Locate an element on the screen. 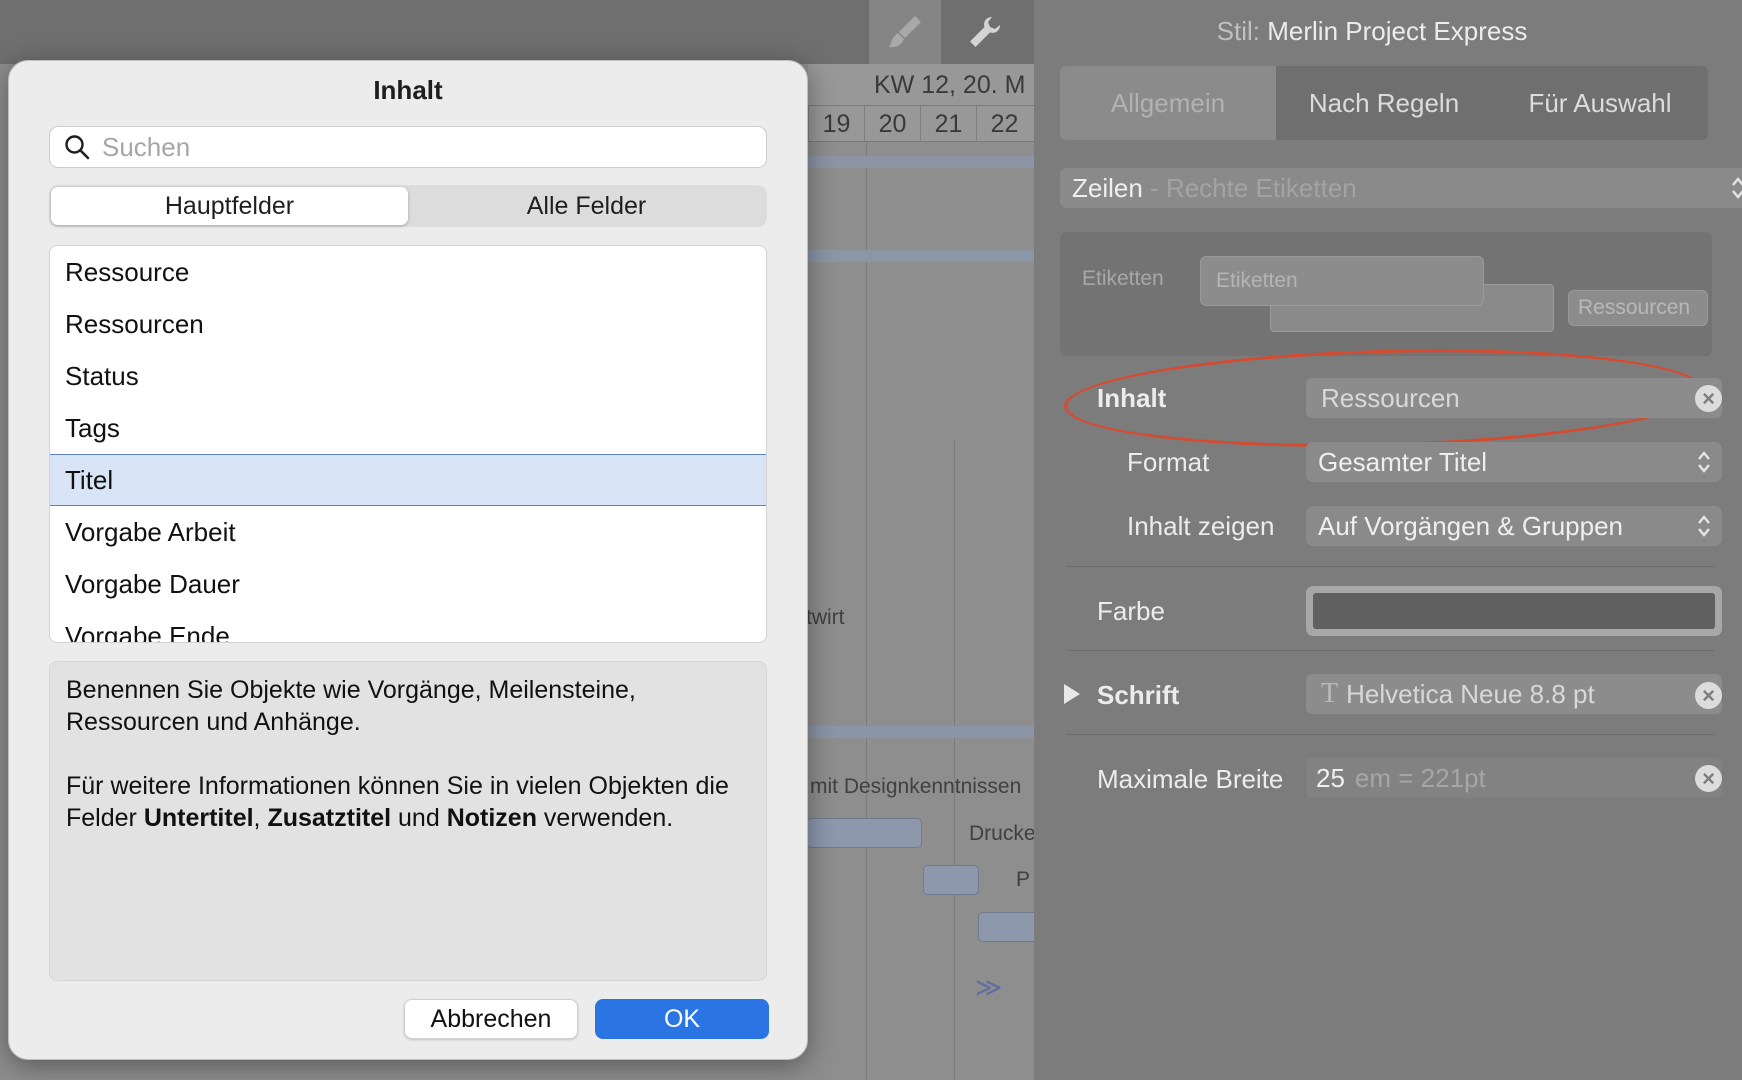 The width and height of the screenshot is (1742, 1080). show-content-popup: Auf Vorgängen & Gruppen is located at coordinates (1514, 526).